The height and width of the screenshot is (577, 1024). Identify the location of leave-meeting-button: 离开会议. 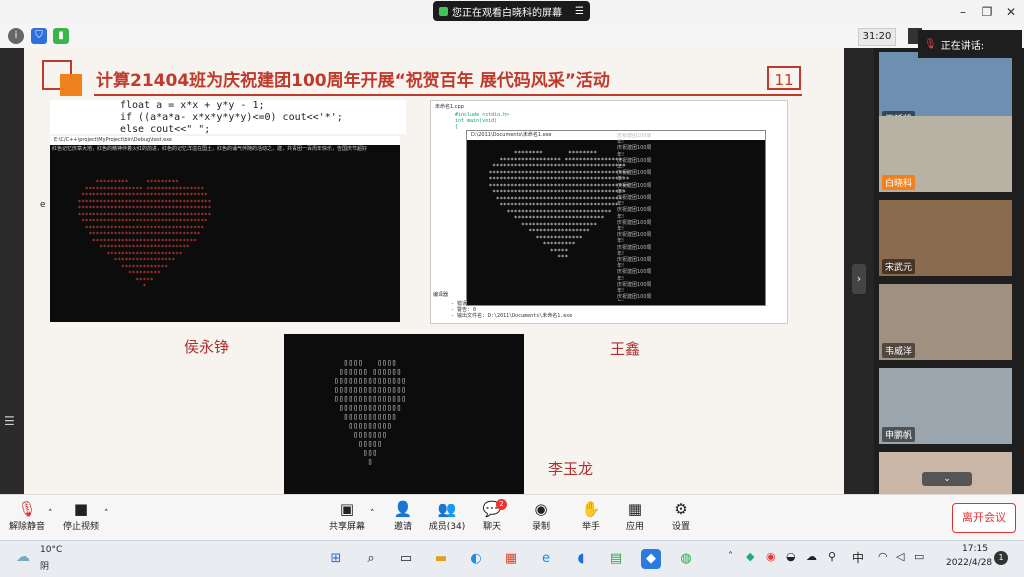
(984, 518).